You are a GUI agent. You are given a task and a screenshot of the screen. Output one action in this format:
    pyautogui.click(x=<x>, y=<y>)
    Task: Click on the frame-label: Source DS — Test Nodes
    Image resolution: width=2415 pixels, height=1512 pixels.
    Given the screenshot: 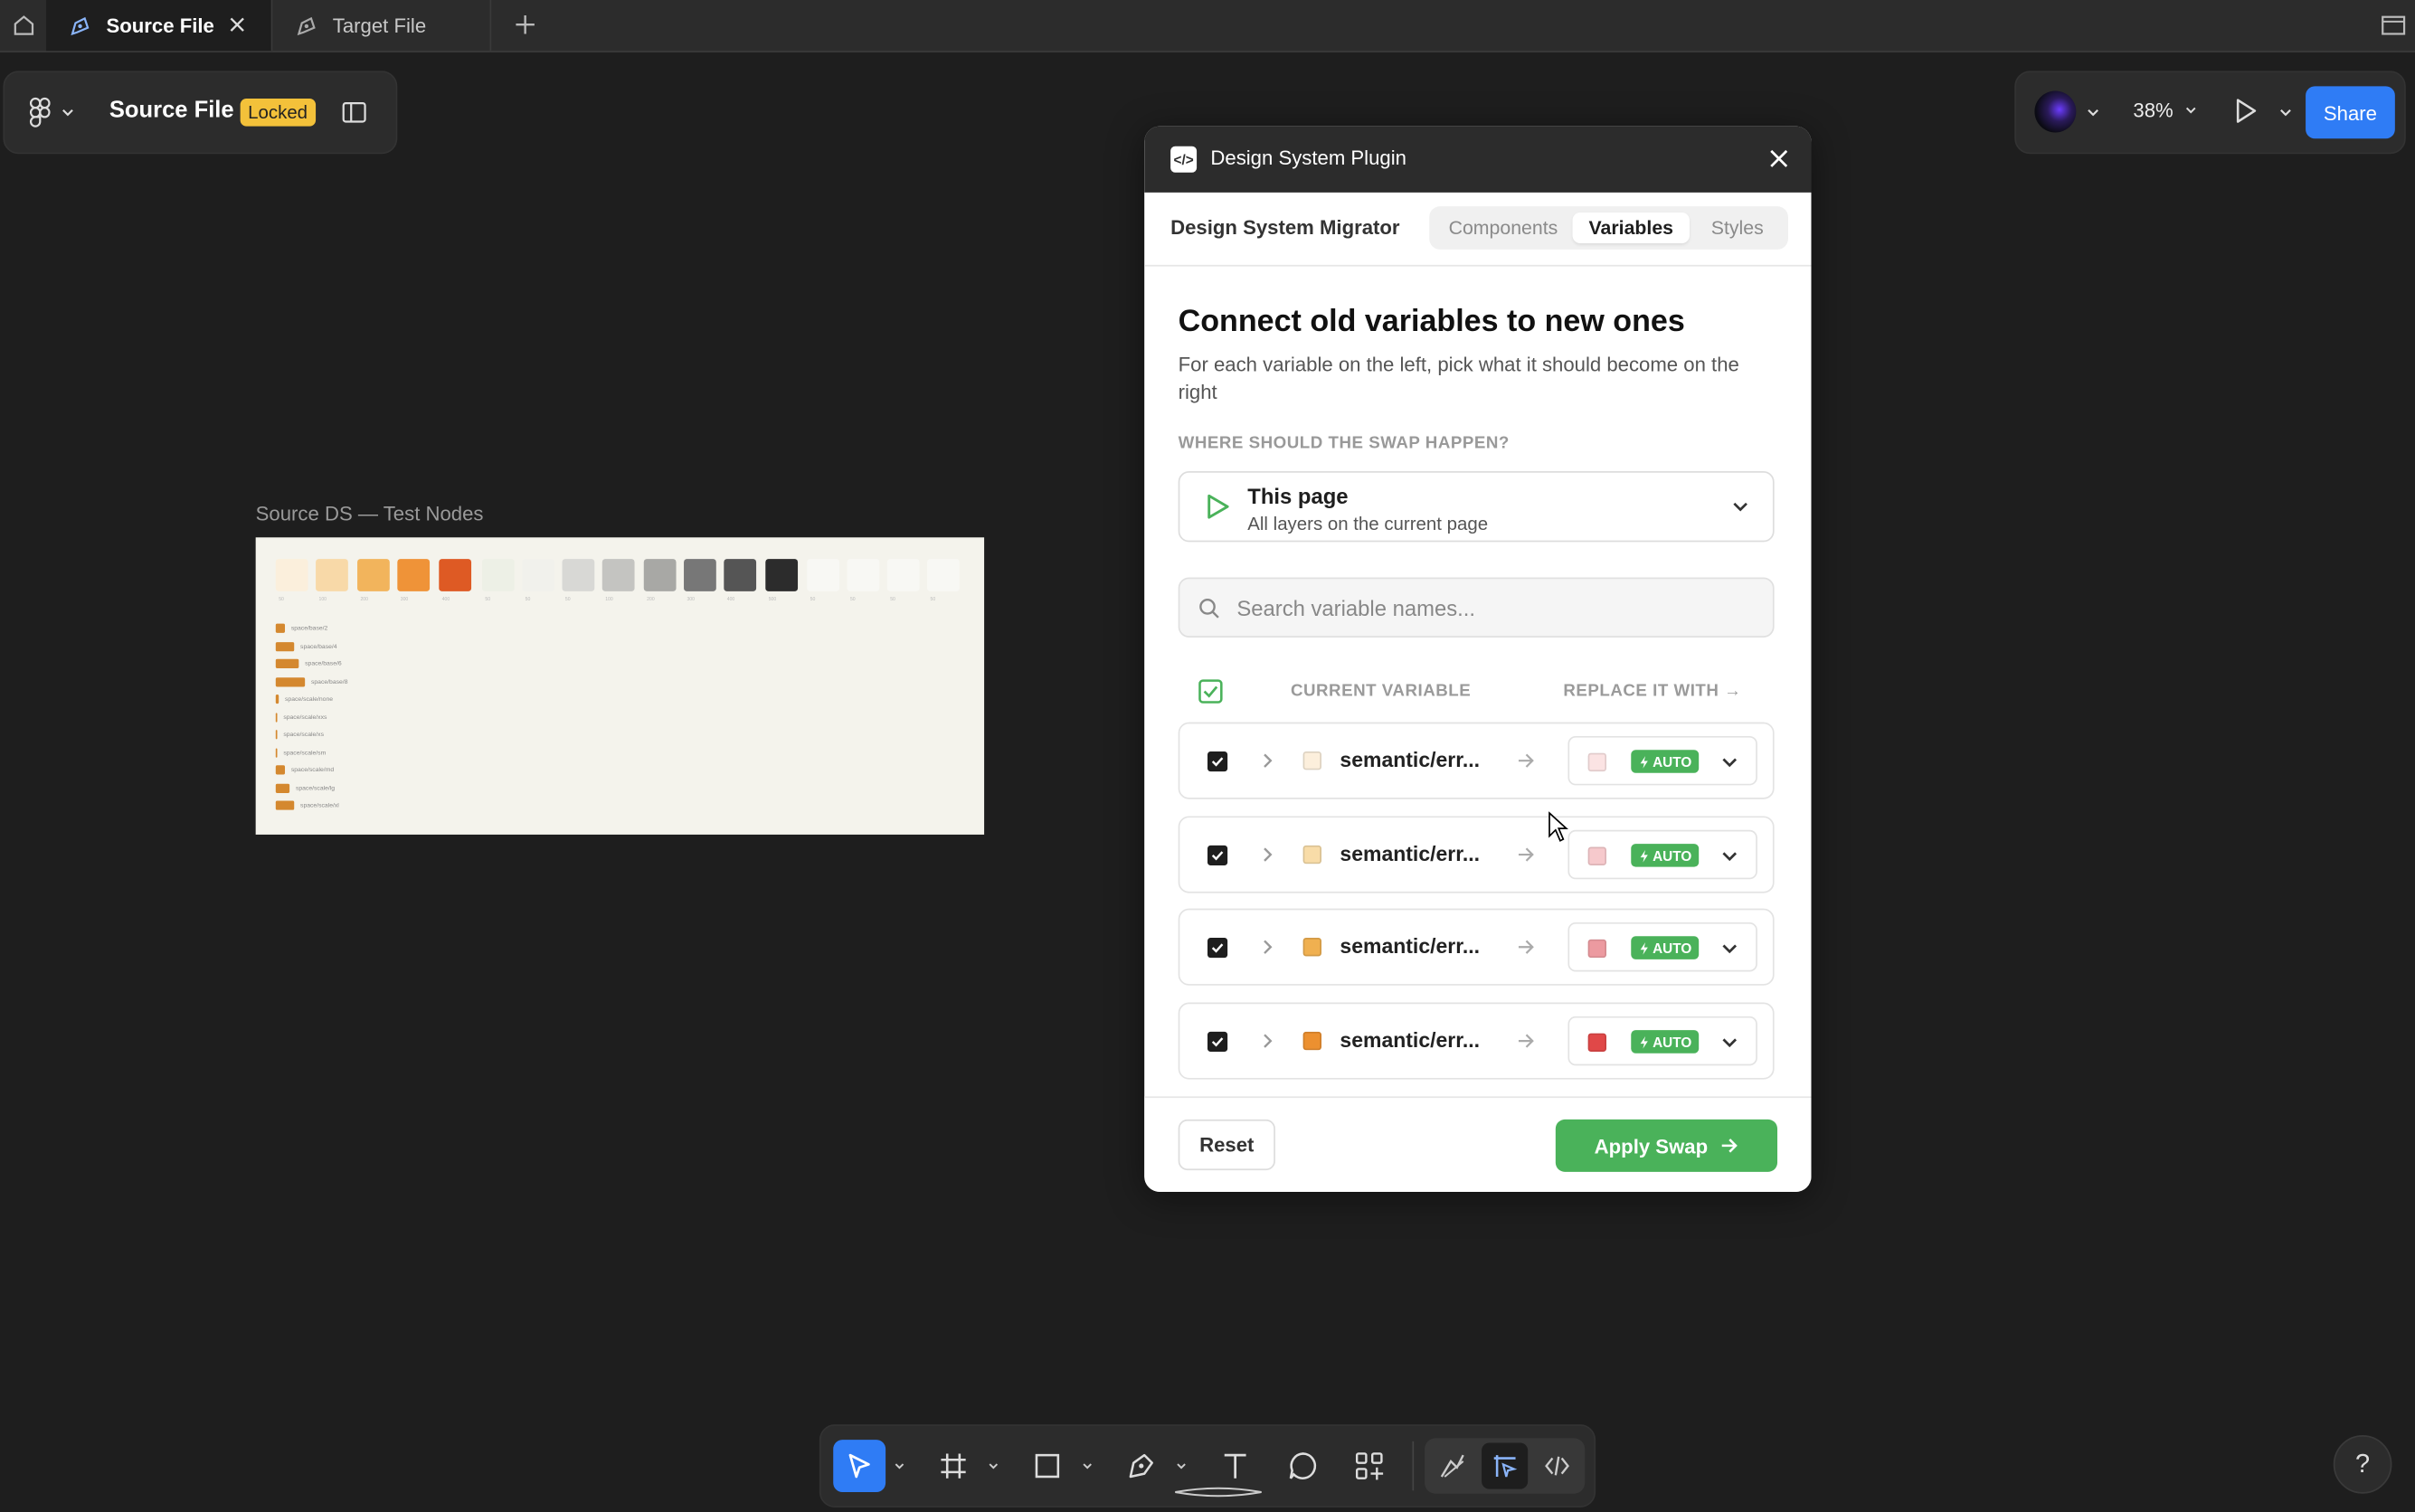 What is the action you would take?
    pyautogui.click(x=370, y=513)
    